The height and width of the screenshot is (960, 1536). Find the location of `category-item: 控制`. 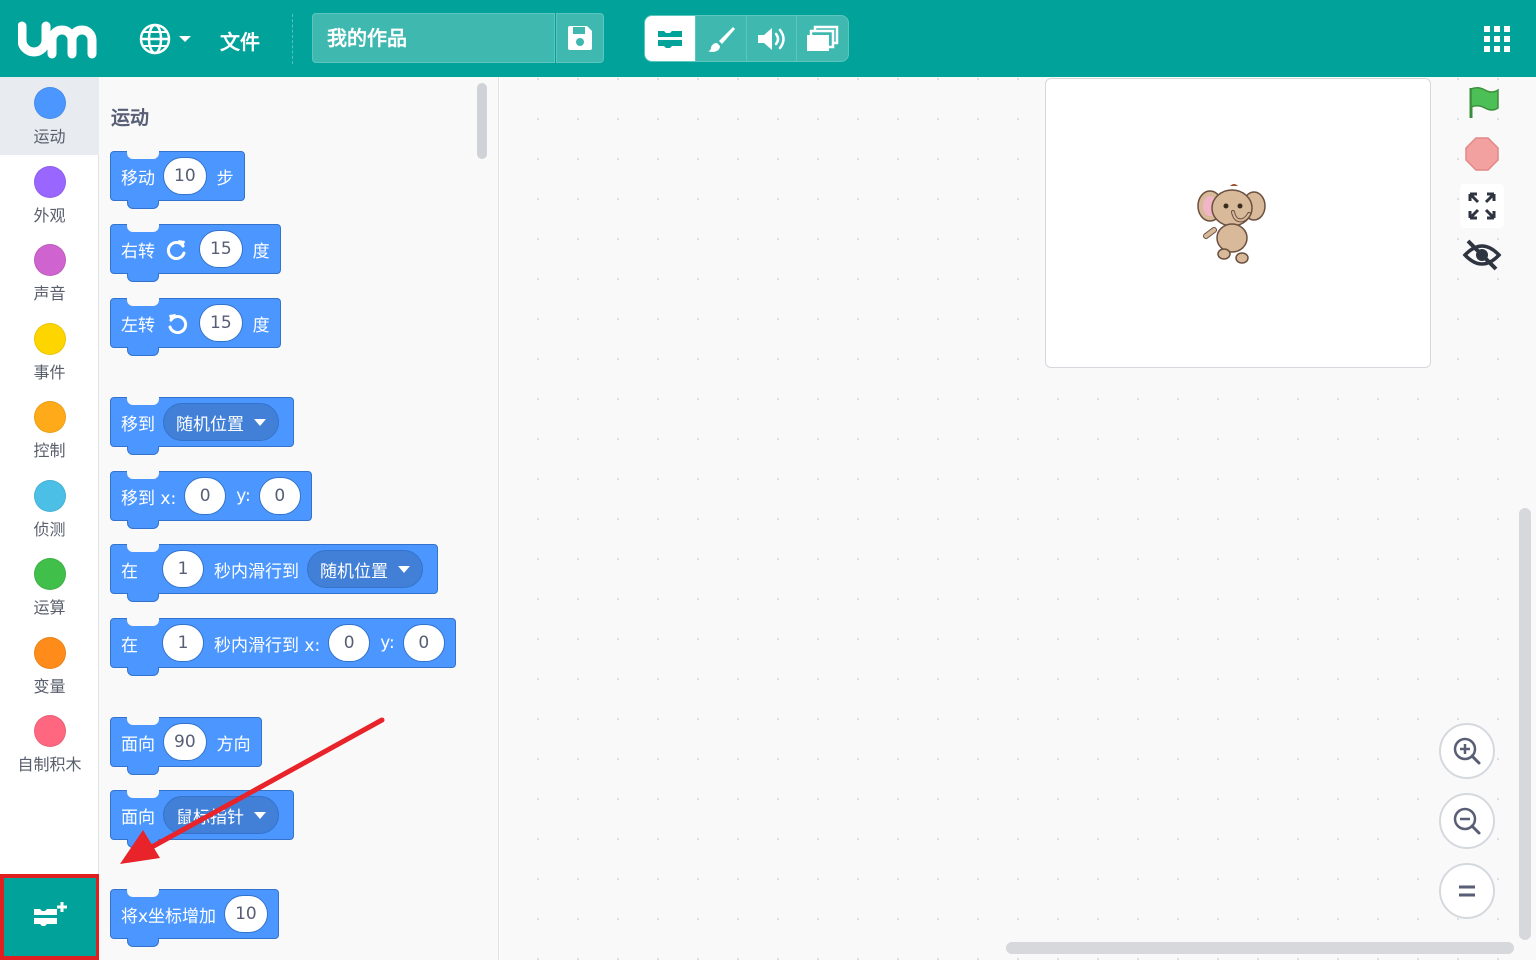

category-item: 控制 is located at coordinates (49, 430).